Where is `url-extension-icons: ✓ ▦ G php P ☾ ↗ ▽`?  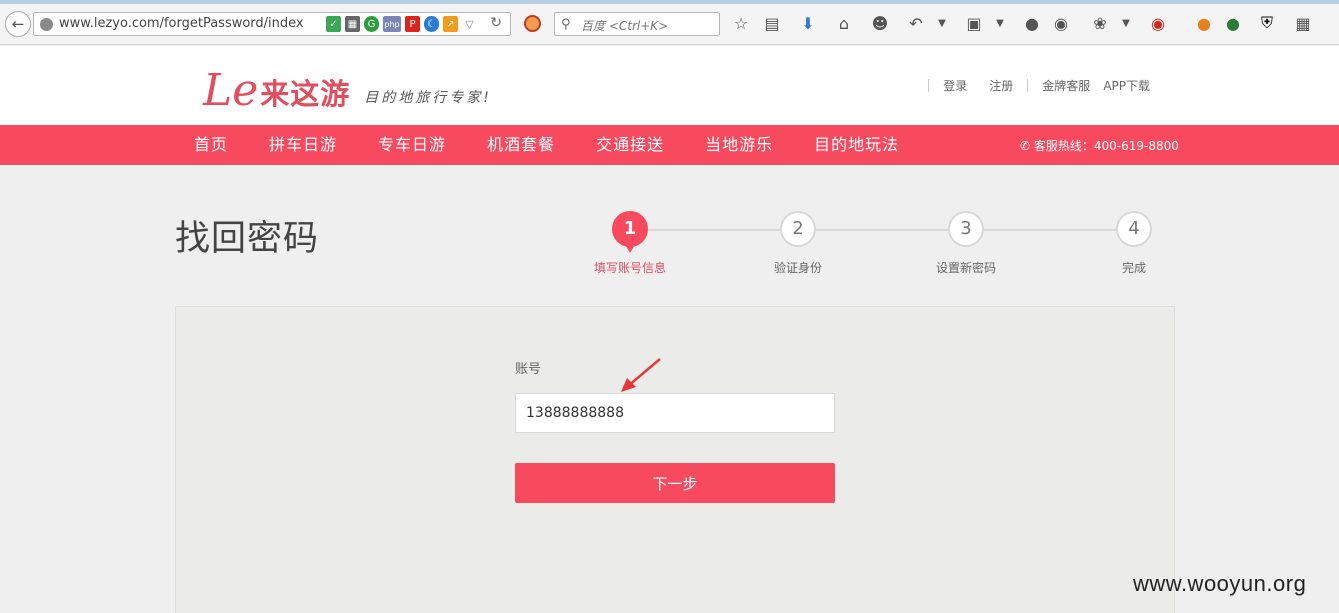
url-extension-icons: ✓ ▦ G php P ☾ ↗ ▽ is located at coordinates (401, 24).